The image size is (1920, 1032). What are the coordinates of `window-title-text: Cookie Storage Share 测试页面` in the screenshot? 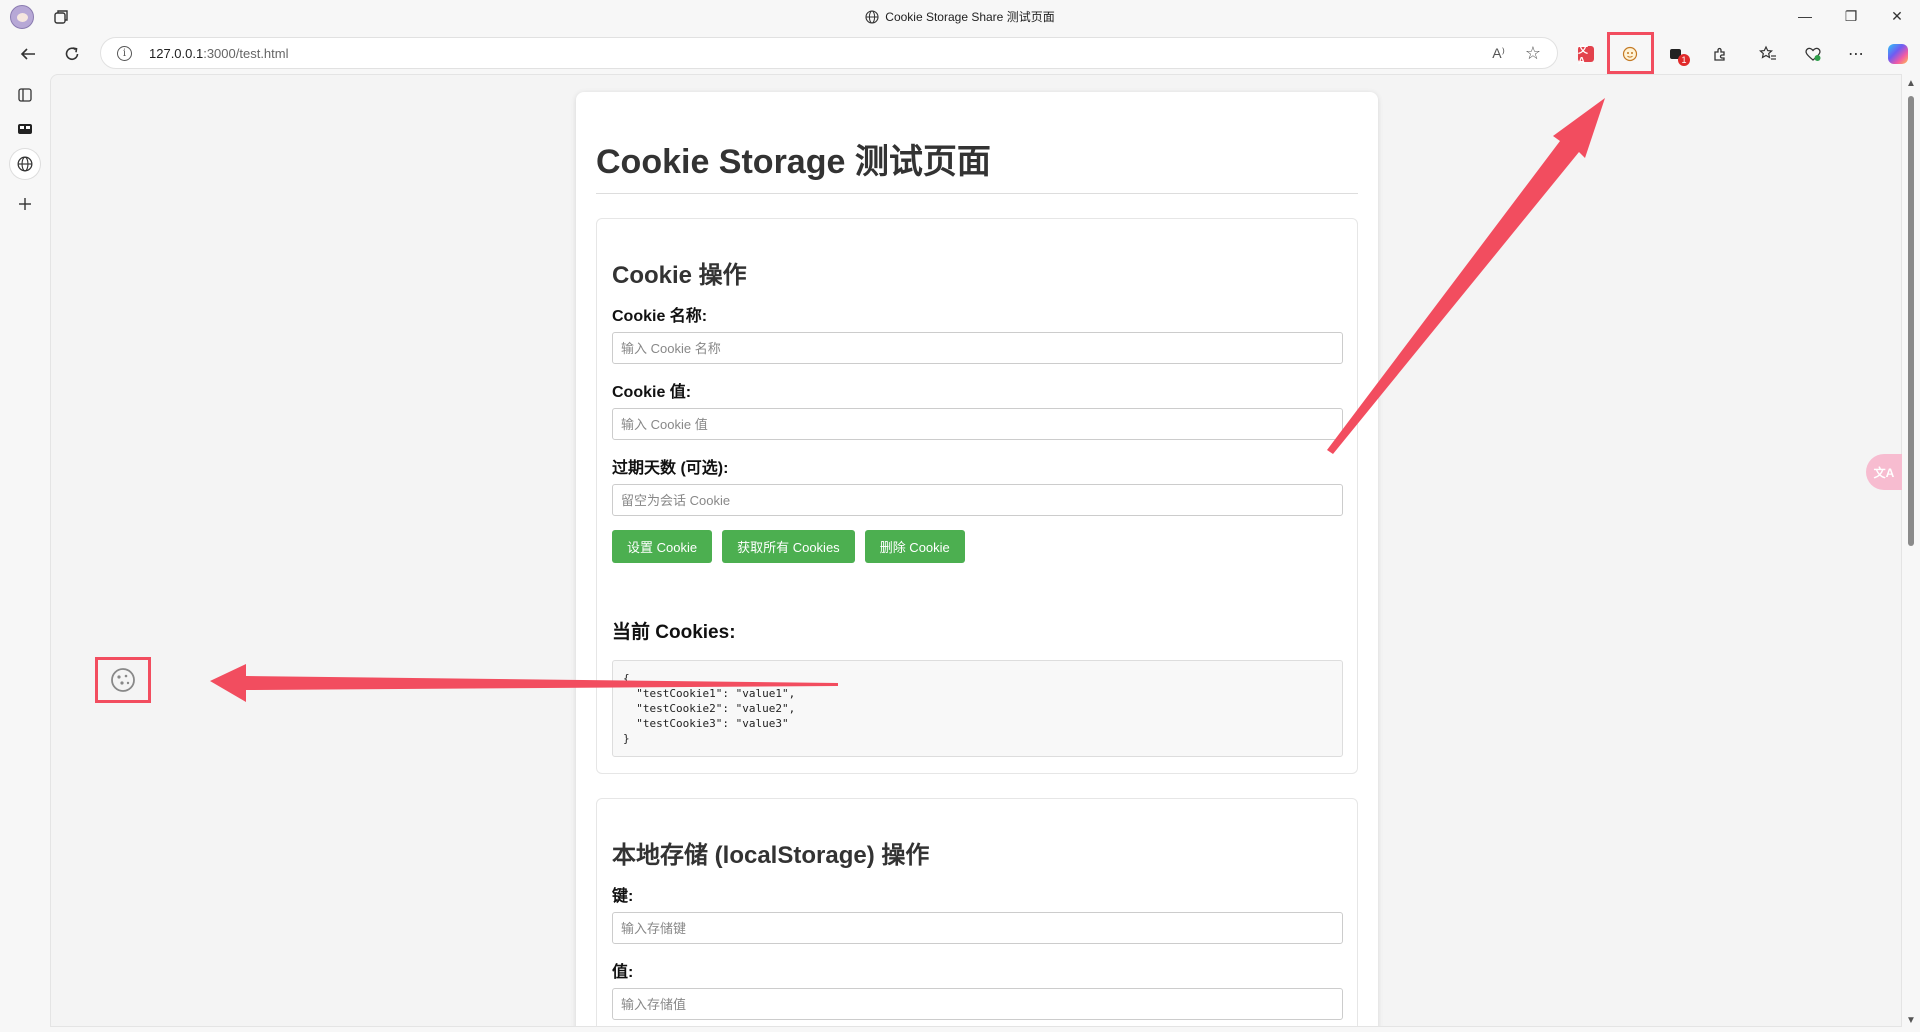 It's located at (970, 17).